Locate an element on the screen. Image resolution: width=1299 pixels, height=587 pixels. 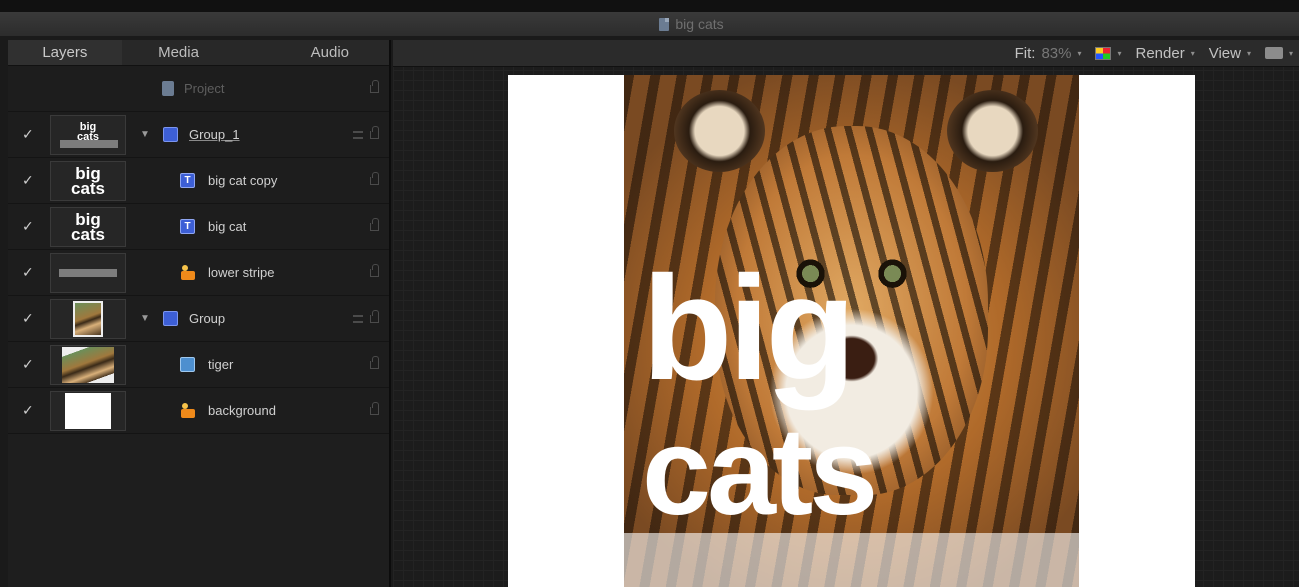
panel-tabs: Layers Media Audio is located at coordinates (199, 53).